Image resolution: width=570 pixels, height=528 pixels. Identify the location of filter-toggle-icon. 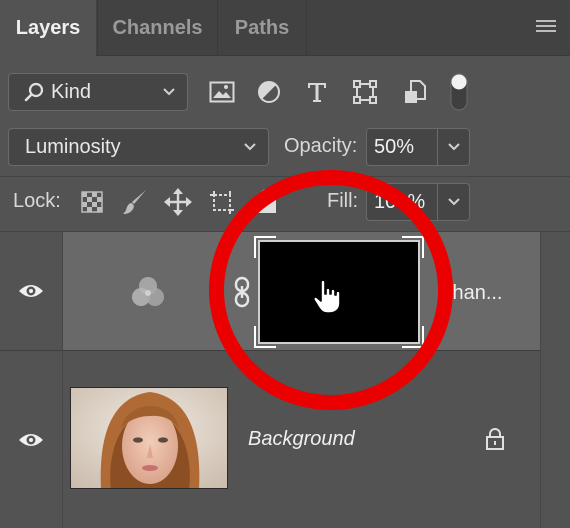
(459, 92).